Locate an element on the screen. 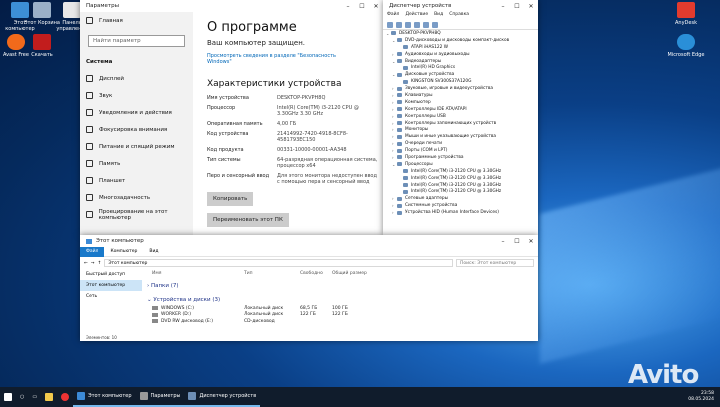 Image resolution: width=720 pixels, height=407 pixels. tree-node: › Очереди печати is located at coordinates (462, 143).